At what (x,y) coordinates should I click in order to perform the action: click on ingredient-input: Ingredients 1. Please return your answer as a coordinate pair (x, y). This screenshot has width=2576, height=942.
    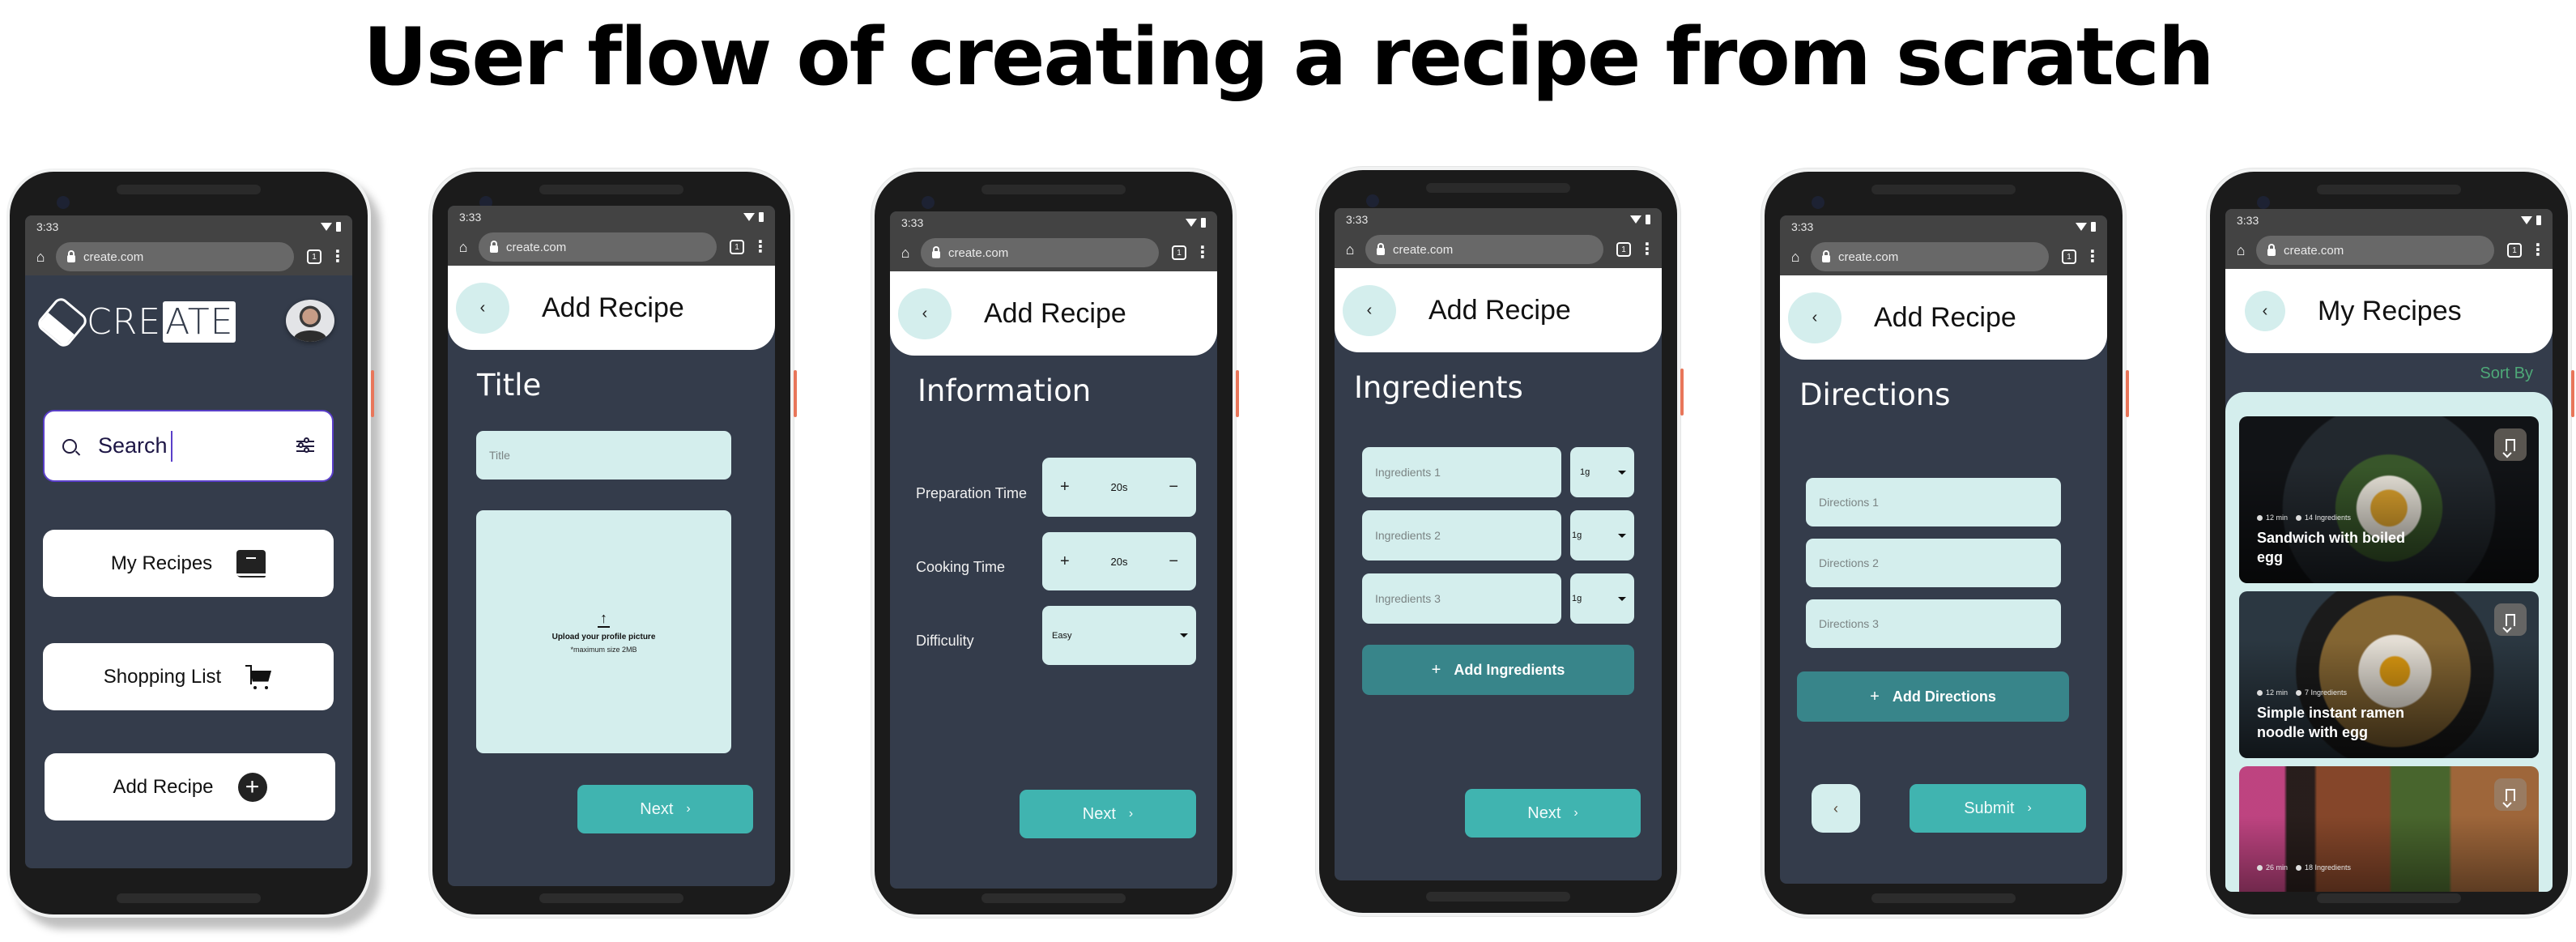
    Looking at the image, I should click on (1461, 472).